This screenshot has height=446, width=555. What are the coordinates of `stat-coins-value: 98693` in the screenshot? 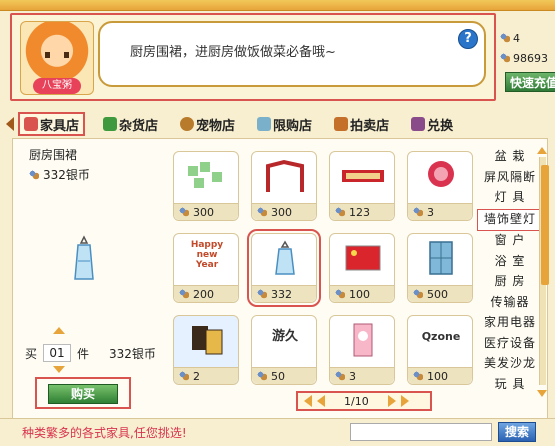 It's located at (530, 58).